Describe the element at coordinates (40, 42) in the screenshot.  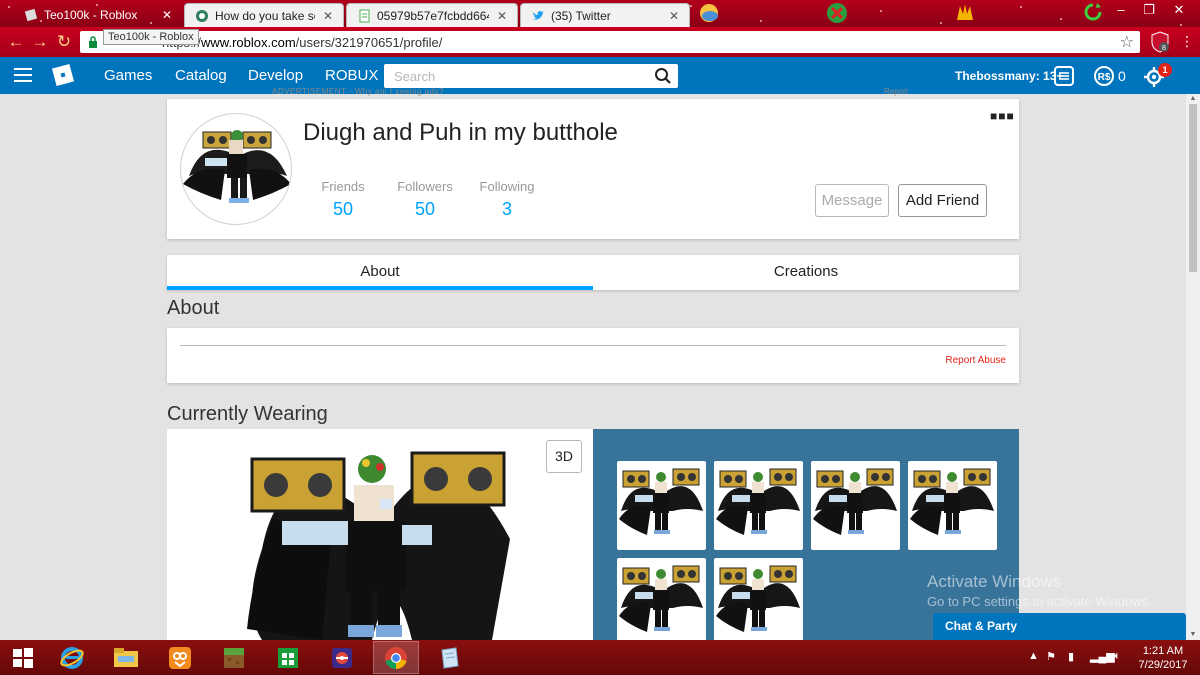
I see `forward-icon: →` at that location.